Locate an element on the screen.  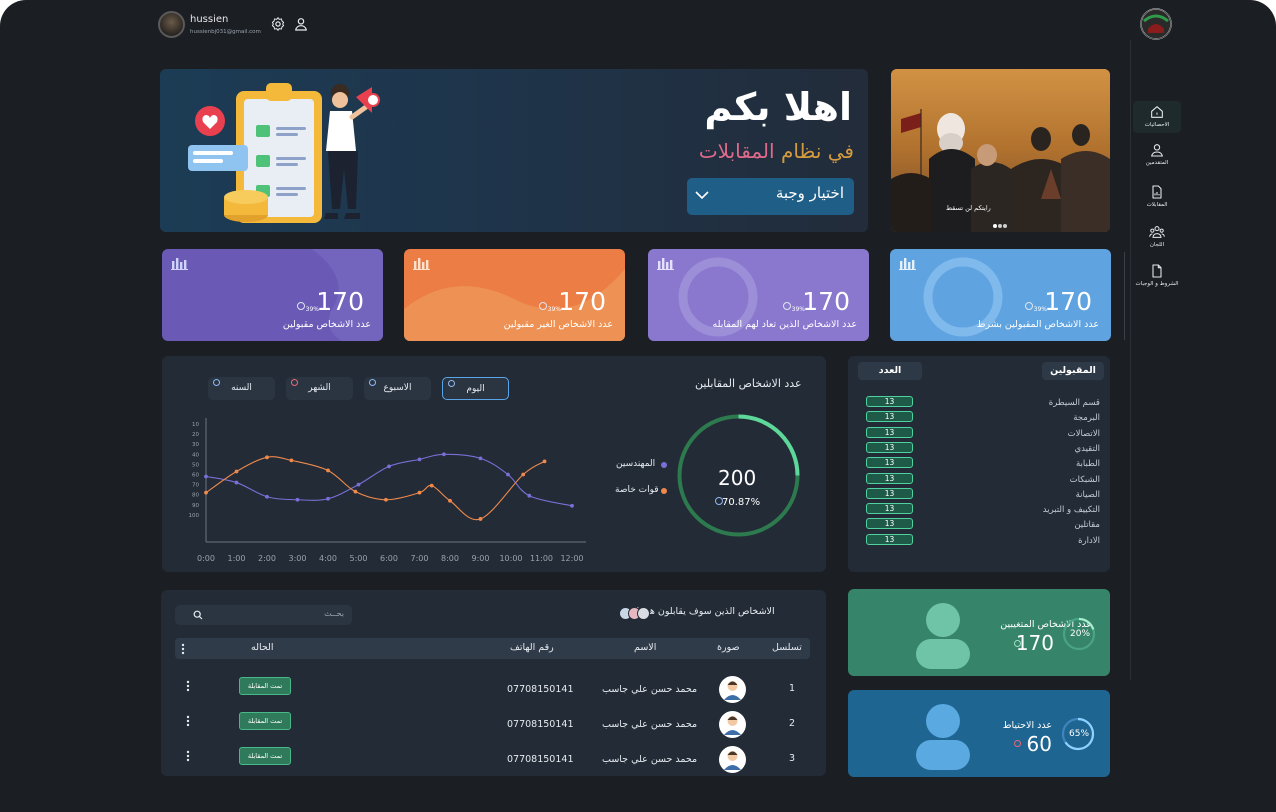
avatar-stack is located at coordinates (637, 614).